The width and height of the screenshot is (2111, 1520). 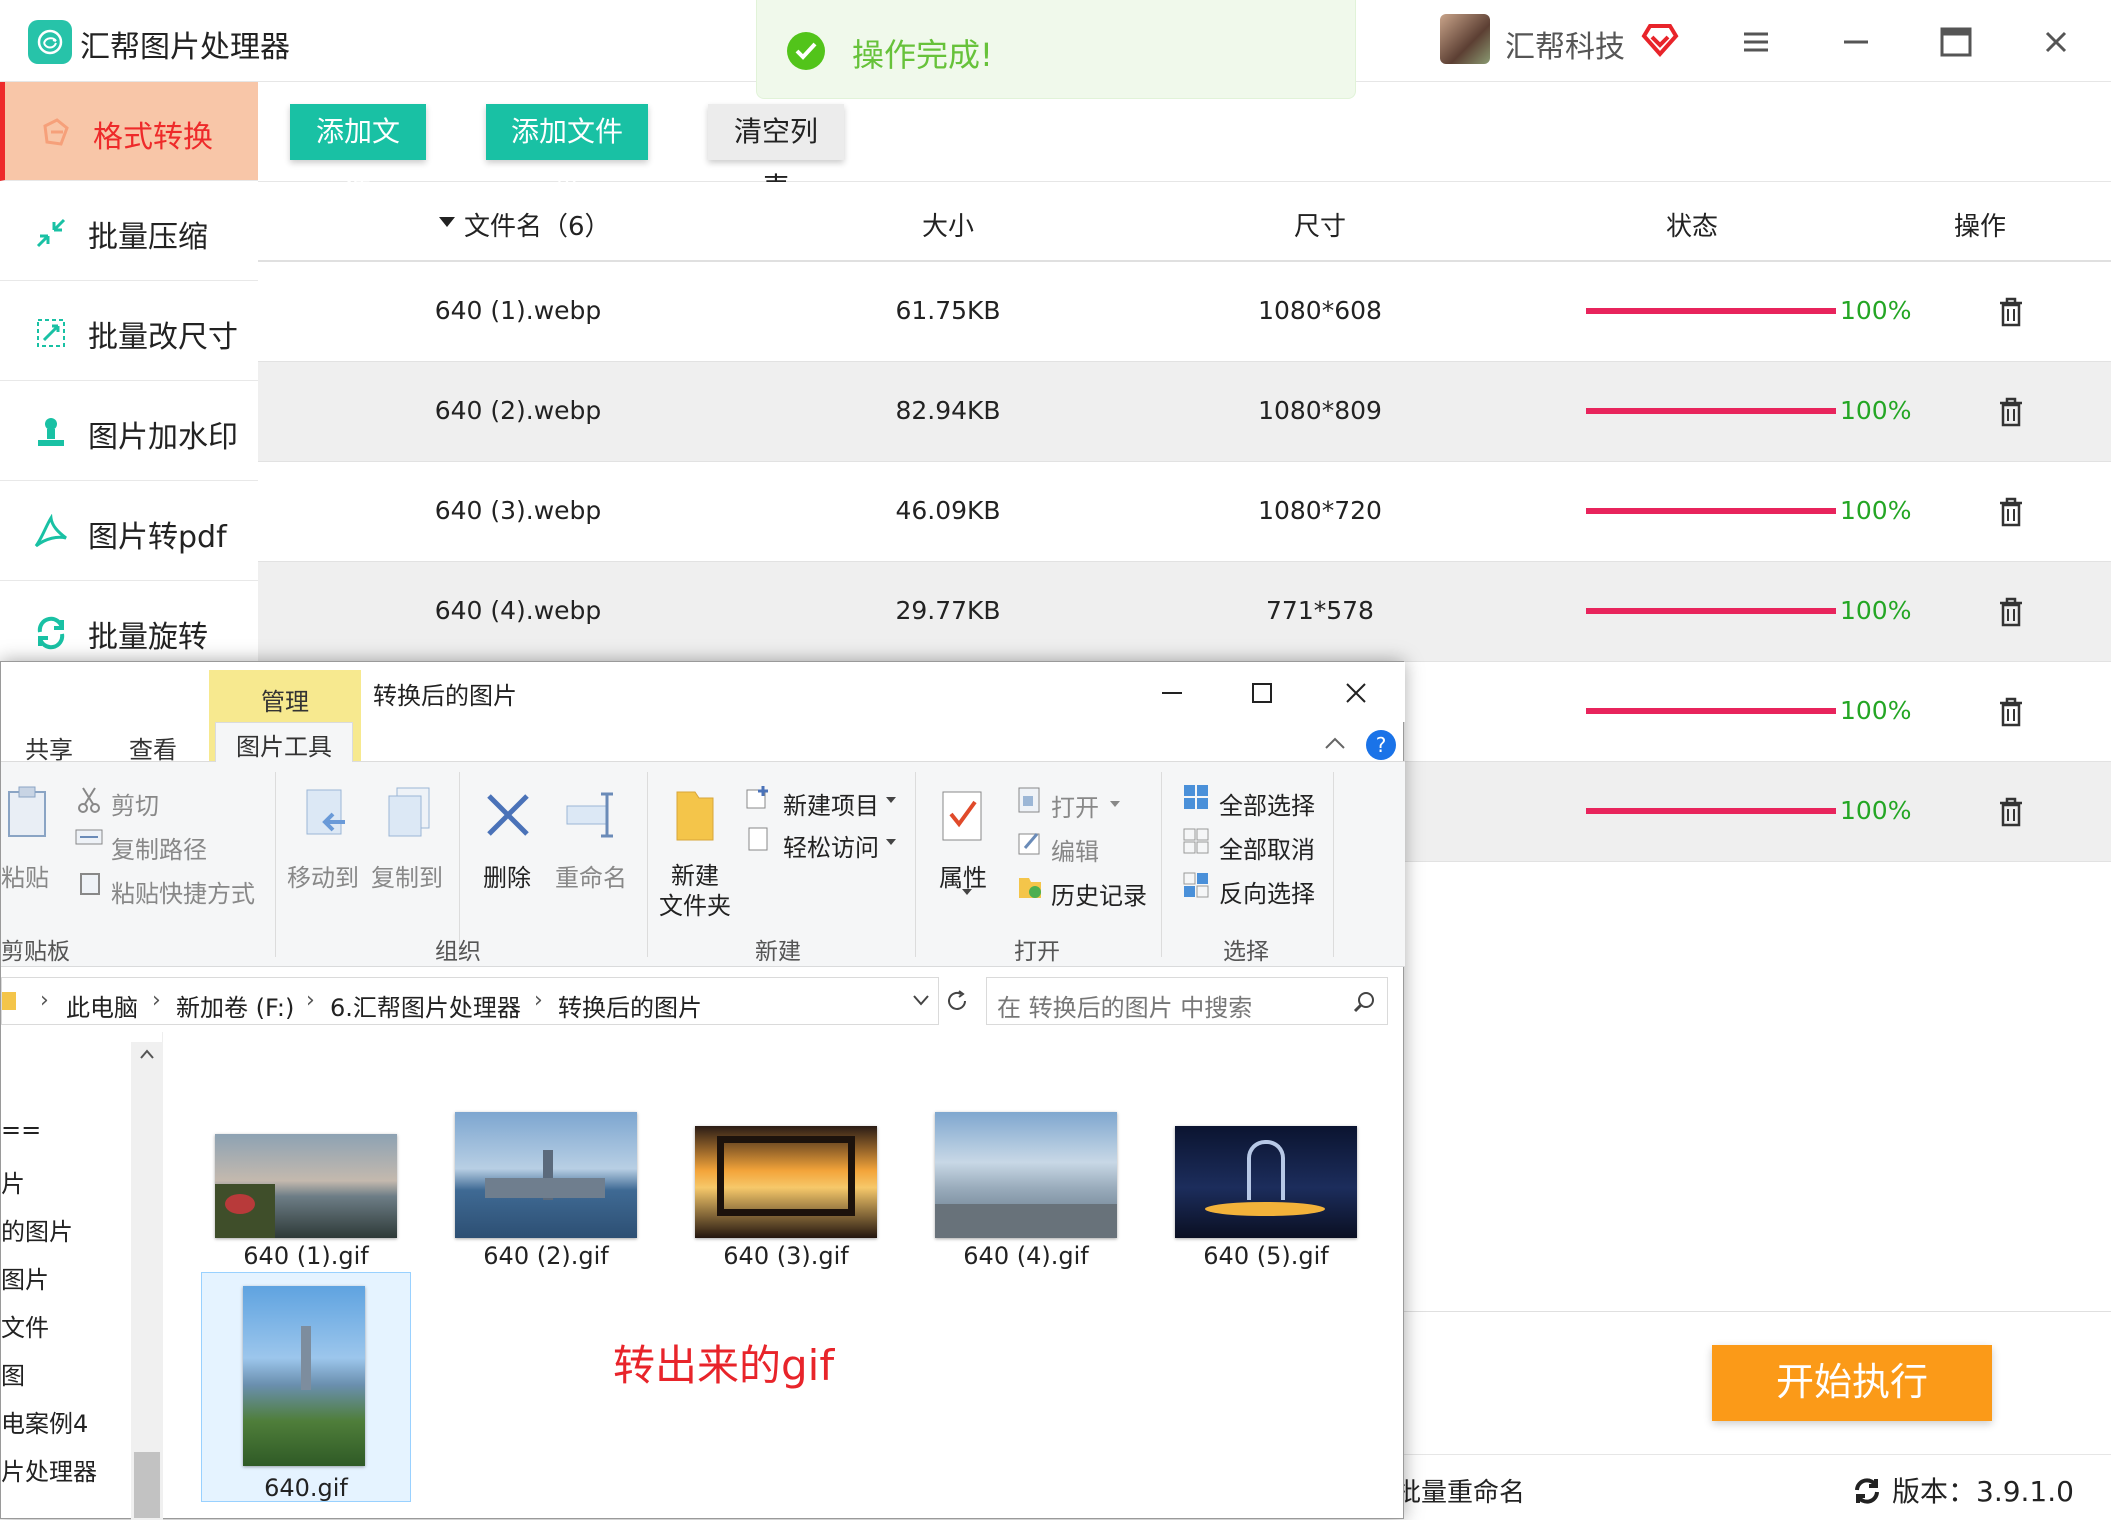 I want to click on edit-icon, so click(x=1030, y=843).